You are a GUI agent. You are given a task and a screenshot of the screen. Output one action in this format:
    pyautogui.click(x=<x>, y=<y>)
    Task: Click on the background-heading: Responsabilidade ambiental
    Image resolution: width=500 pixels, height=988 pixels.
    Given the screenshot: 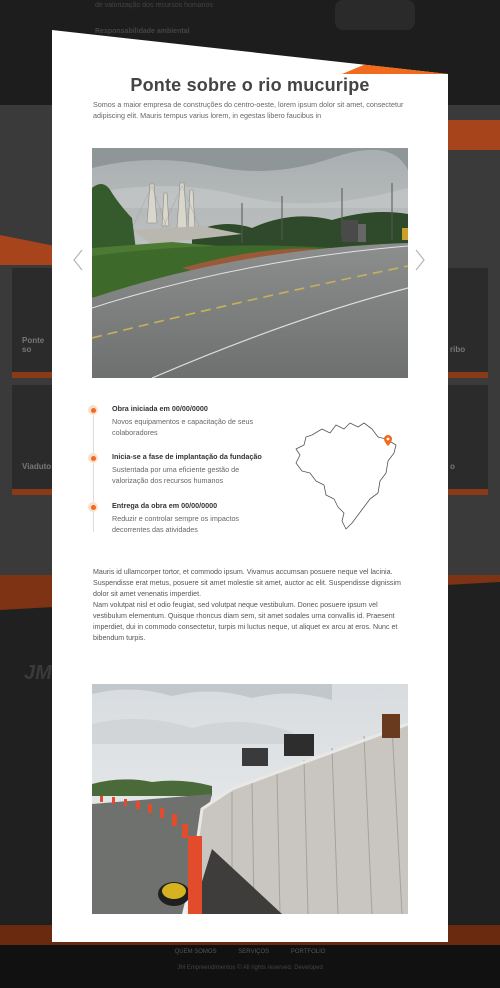 What is the action you would take?
    pyautogui.click(x=142, y=31)
    